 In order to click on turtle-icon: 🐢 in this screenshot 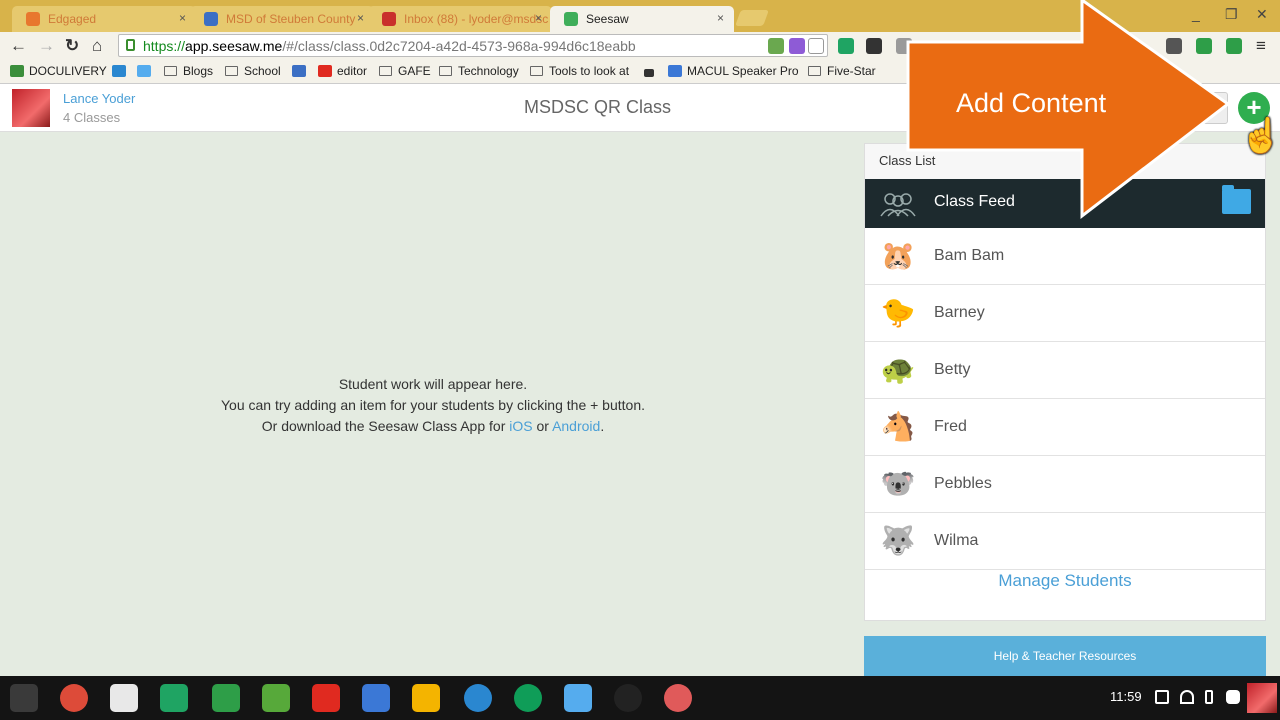, I will do `click(898, 369)`.